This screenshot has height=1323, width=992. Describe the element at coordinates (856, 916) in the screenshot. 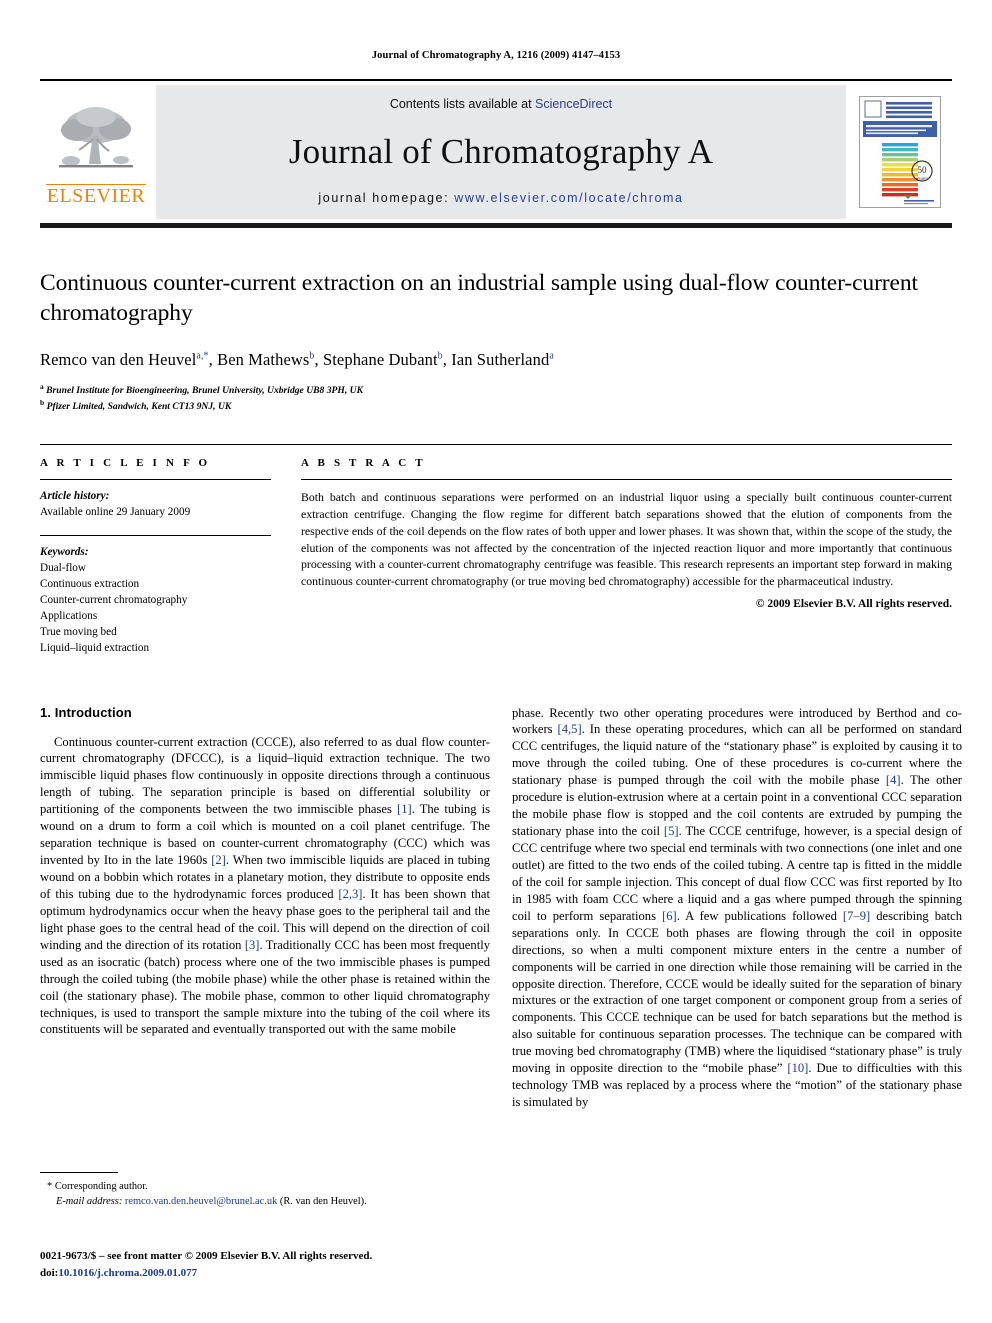

I see `citation-reference: [7–9]` at that location.